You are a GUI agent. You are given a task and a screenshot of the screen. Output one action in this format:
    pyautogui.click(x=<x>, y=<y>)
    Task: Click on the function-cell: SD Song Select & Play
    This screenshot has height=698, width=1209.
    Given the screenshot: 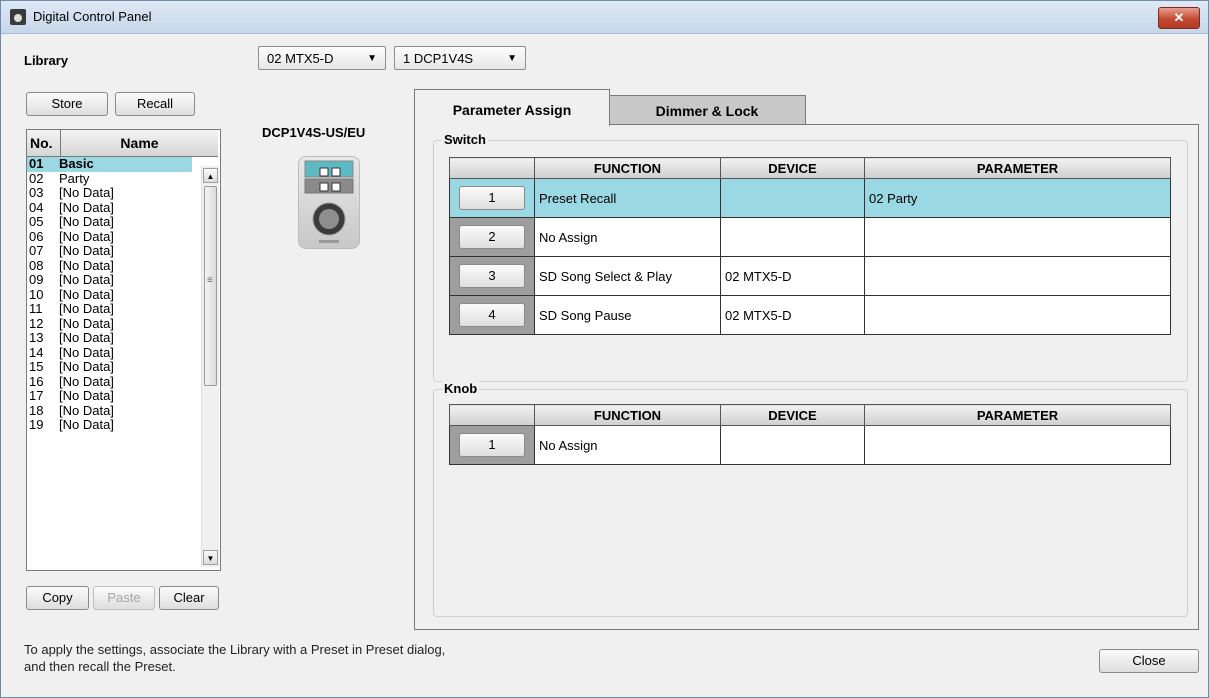 What is the action you would take?
    pyautogui.click(x=627, y=276)
    